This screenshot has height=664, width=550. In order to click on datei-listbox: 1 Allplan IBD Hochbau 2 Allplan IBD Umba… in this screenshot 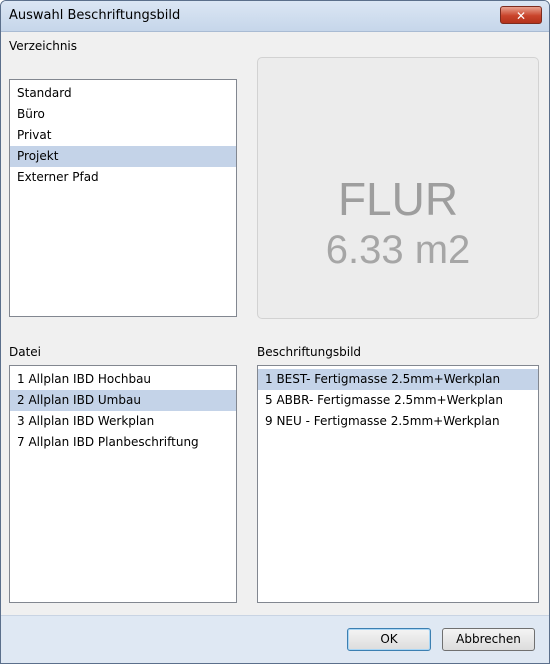, I will do `click(123, 484)`.